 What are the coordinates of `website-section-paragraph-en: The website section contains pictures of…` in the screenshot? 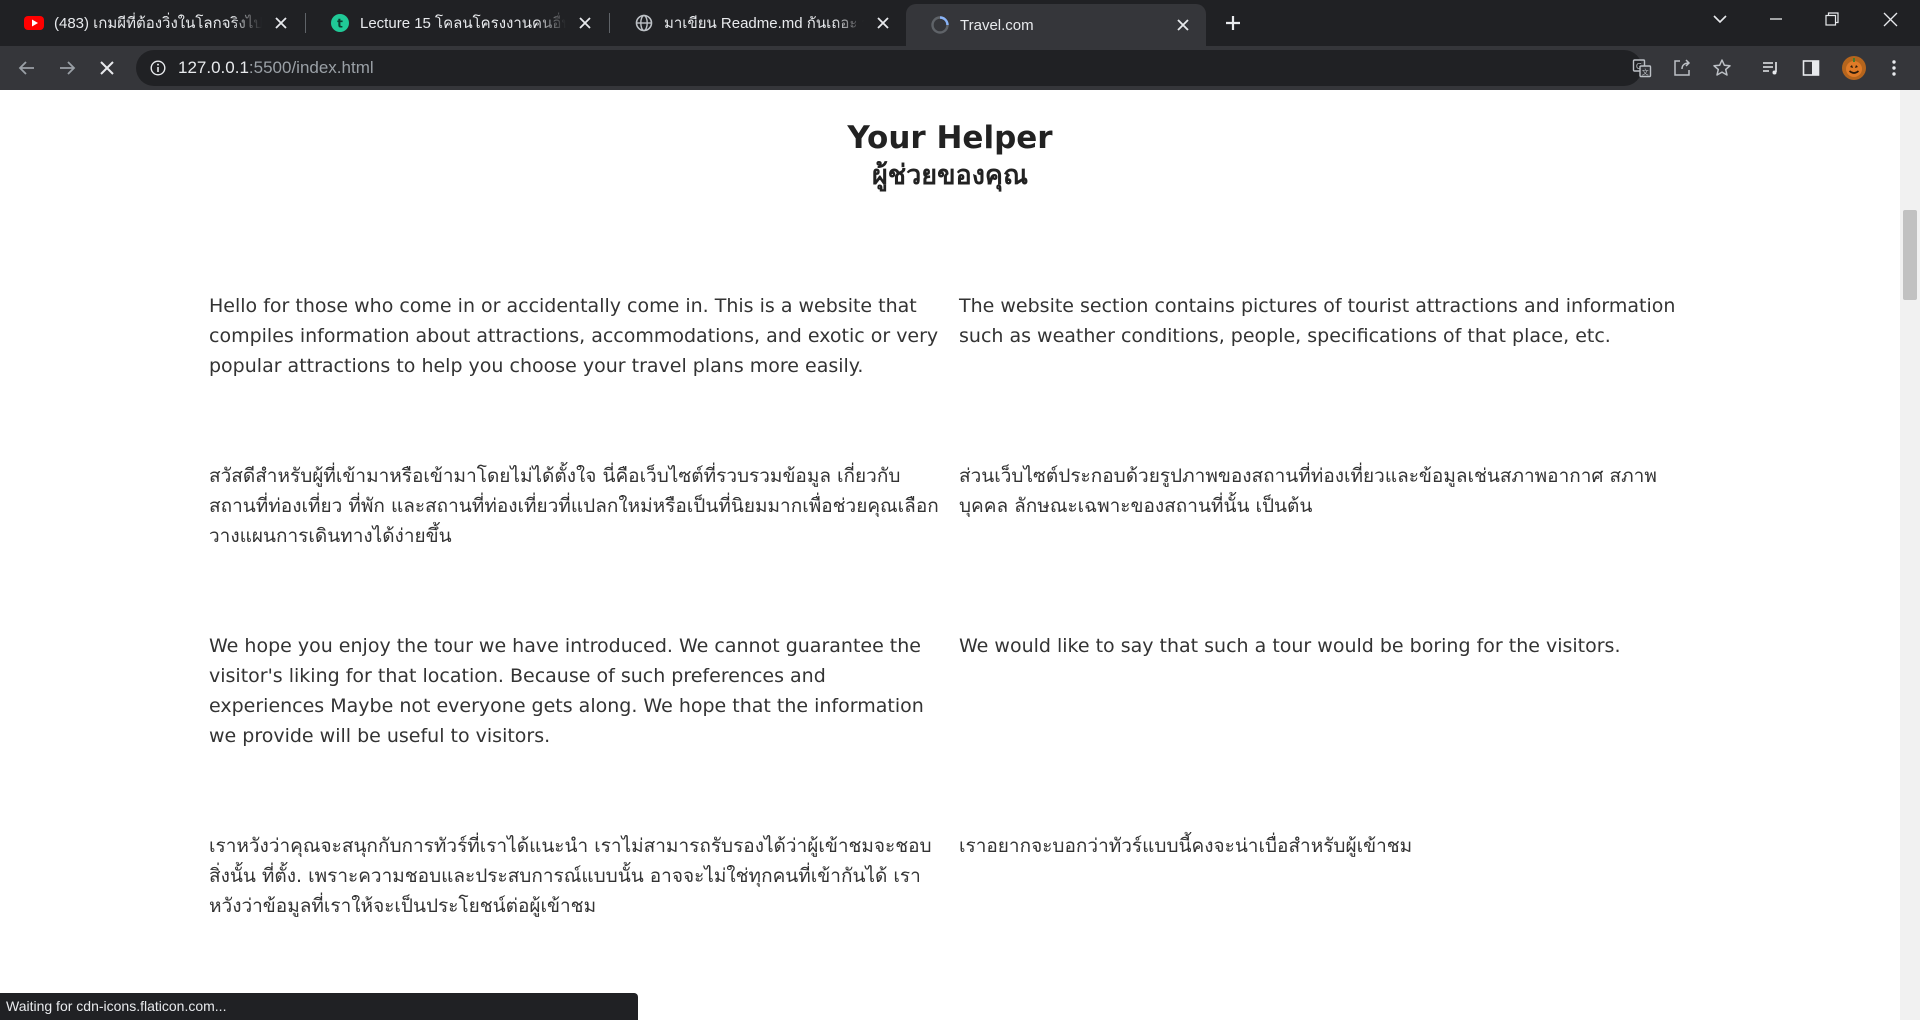 It's located at (1317, 321).